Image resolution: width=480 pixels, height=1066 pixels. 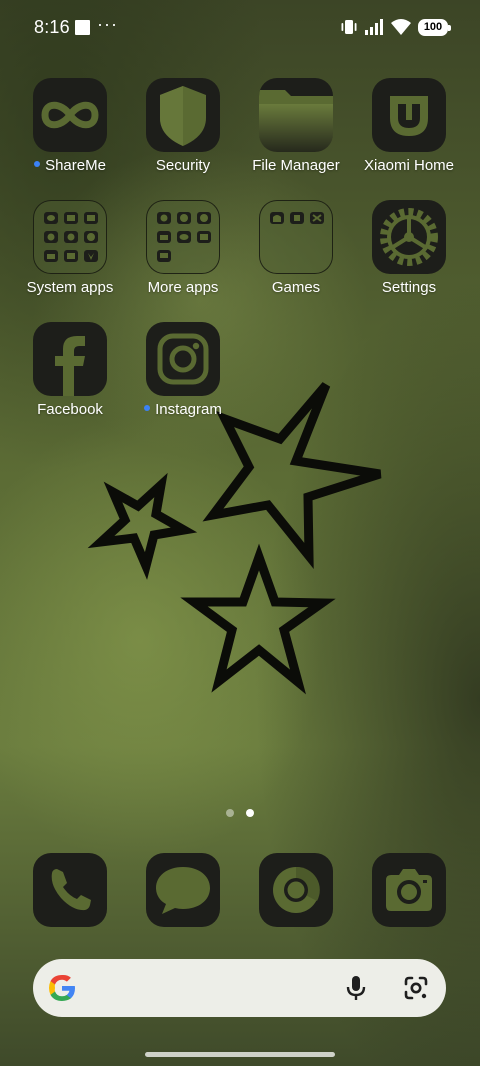 I want to click on page-indicator, so click(x=240, y=814).